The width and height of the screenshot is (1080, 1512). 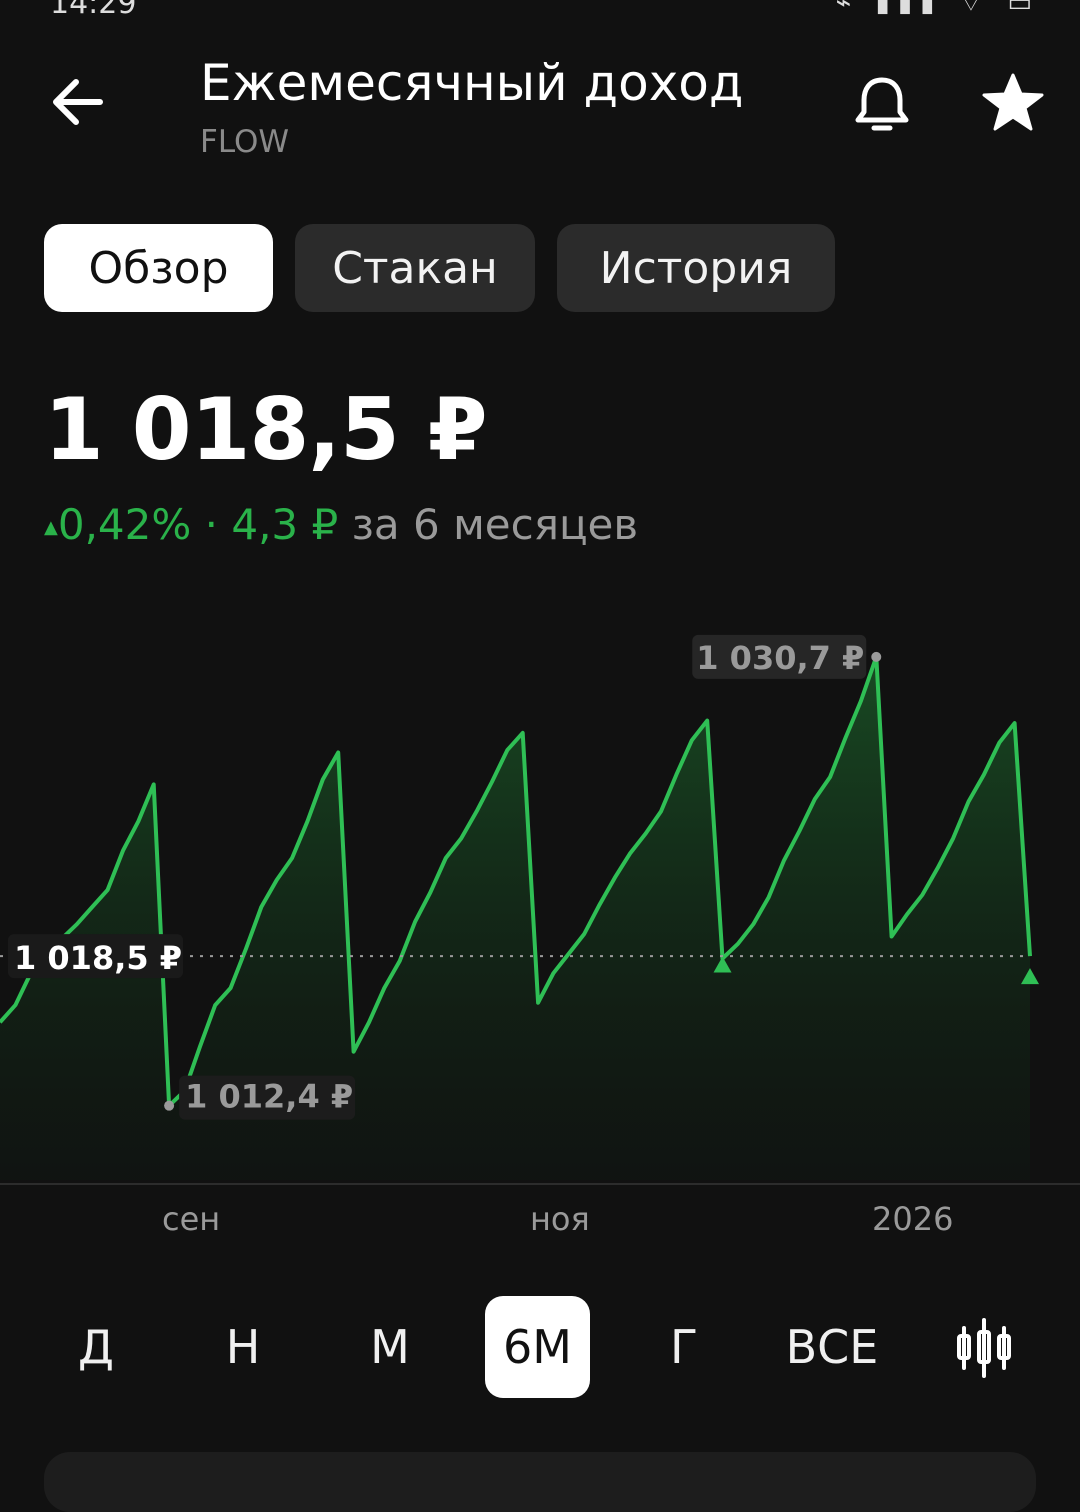 What do you see at coordinates (540, 1482) in the screenshot?
I see `bottom-card` at bounding box center [540, 1482].